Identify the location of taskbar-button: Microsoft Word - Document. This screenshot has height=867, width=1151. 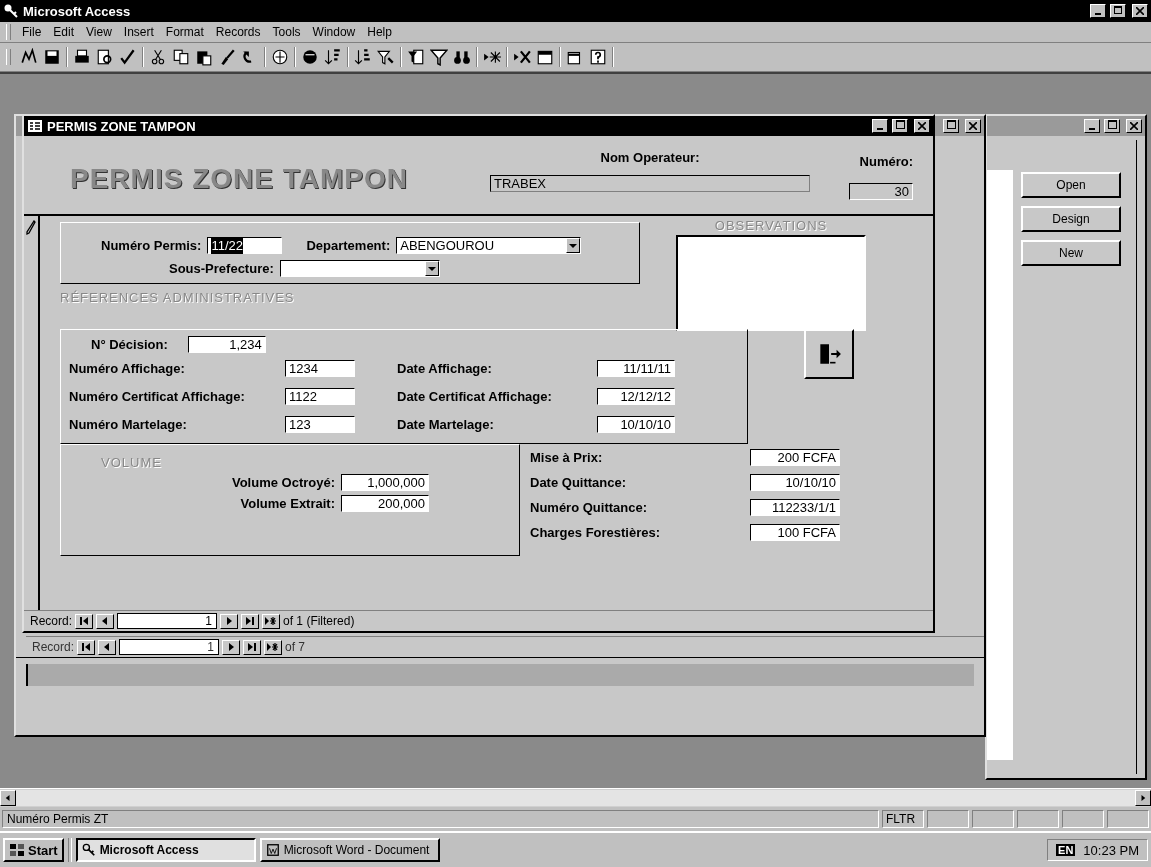
(349, 850).